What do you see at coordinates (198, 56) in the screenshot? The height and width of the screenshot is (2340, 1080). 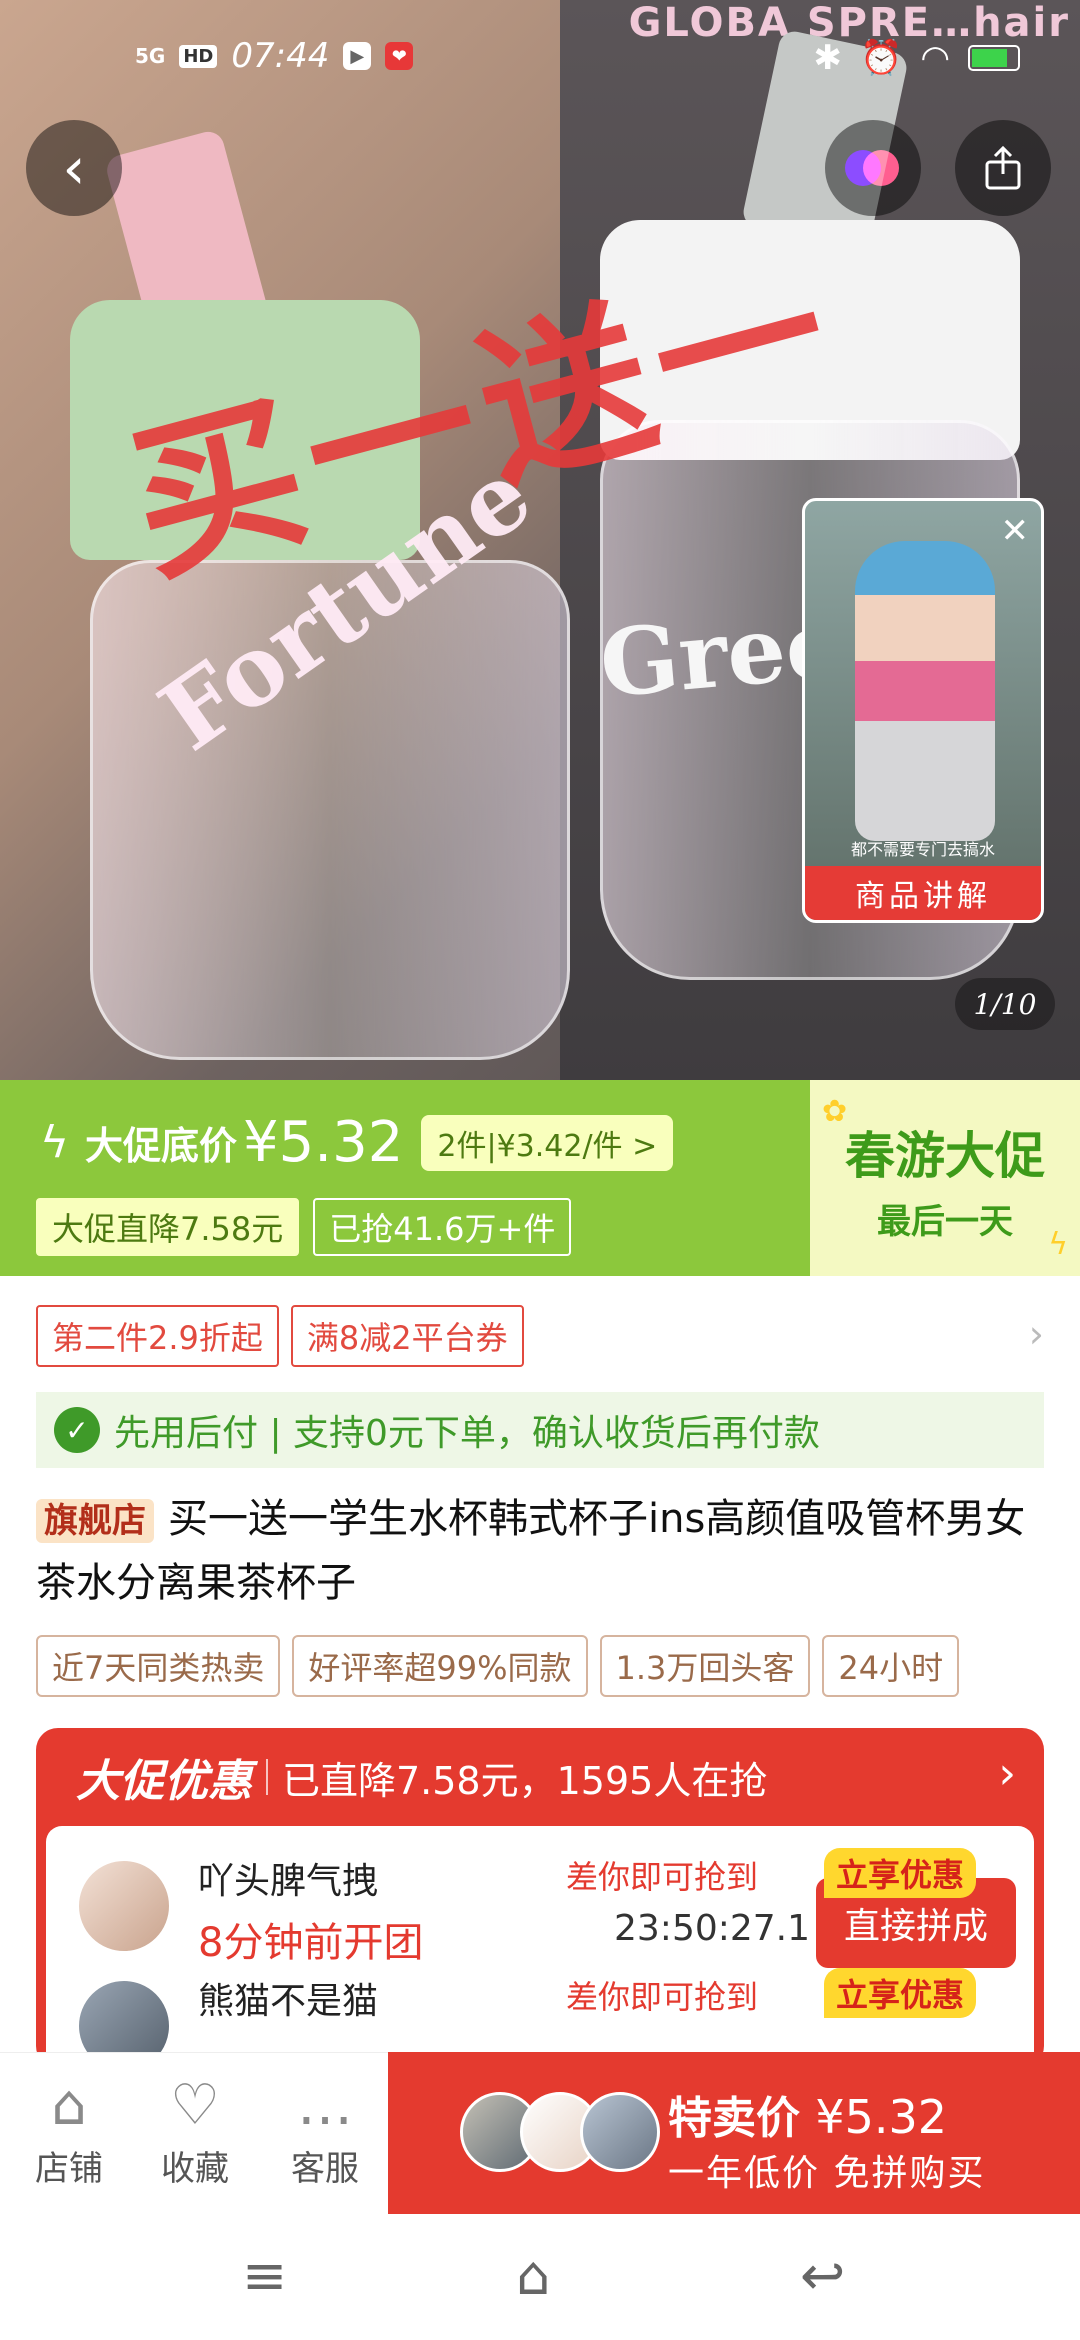 I see `hd-badge: HD` at bounding box center [198, 56].